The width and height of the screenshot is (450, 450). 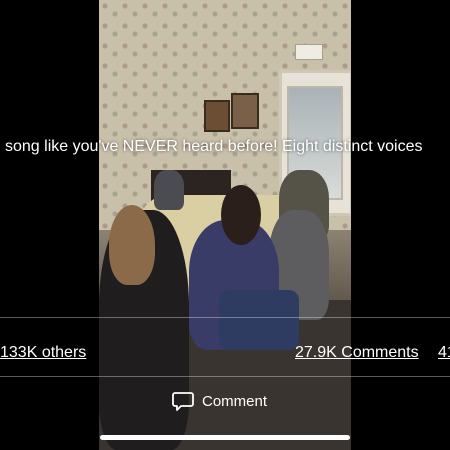 I want to click on comments-count-link: 27.9K Comments, so click(x=357, y=353).